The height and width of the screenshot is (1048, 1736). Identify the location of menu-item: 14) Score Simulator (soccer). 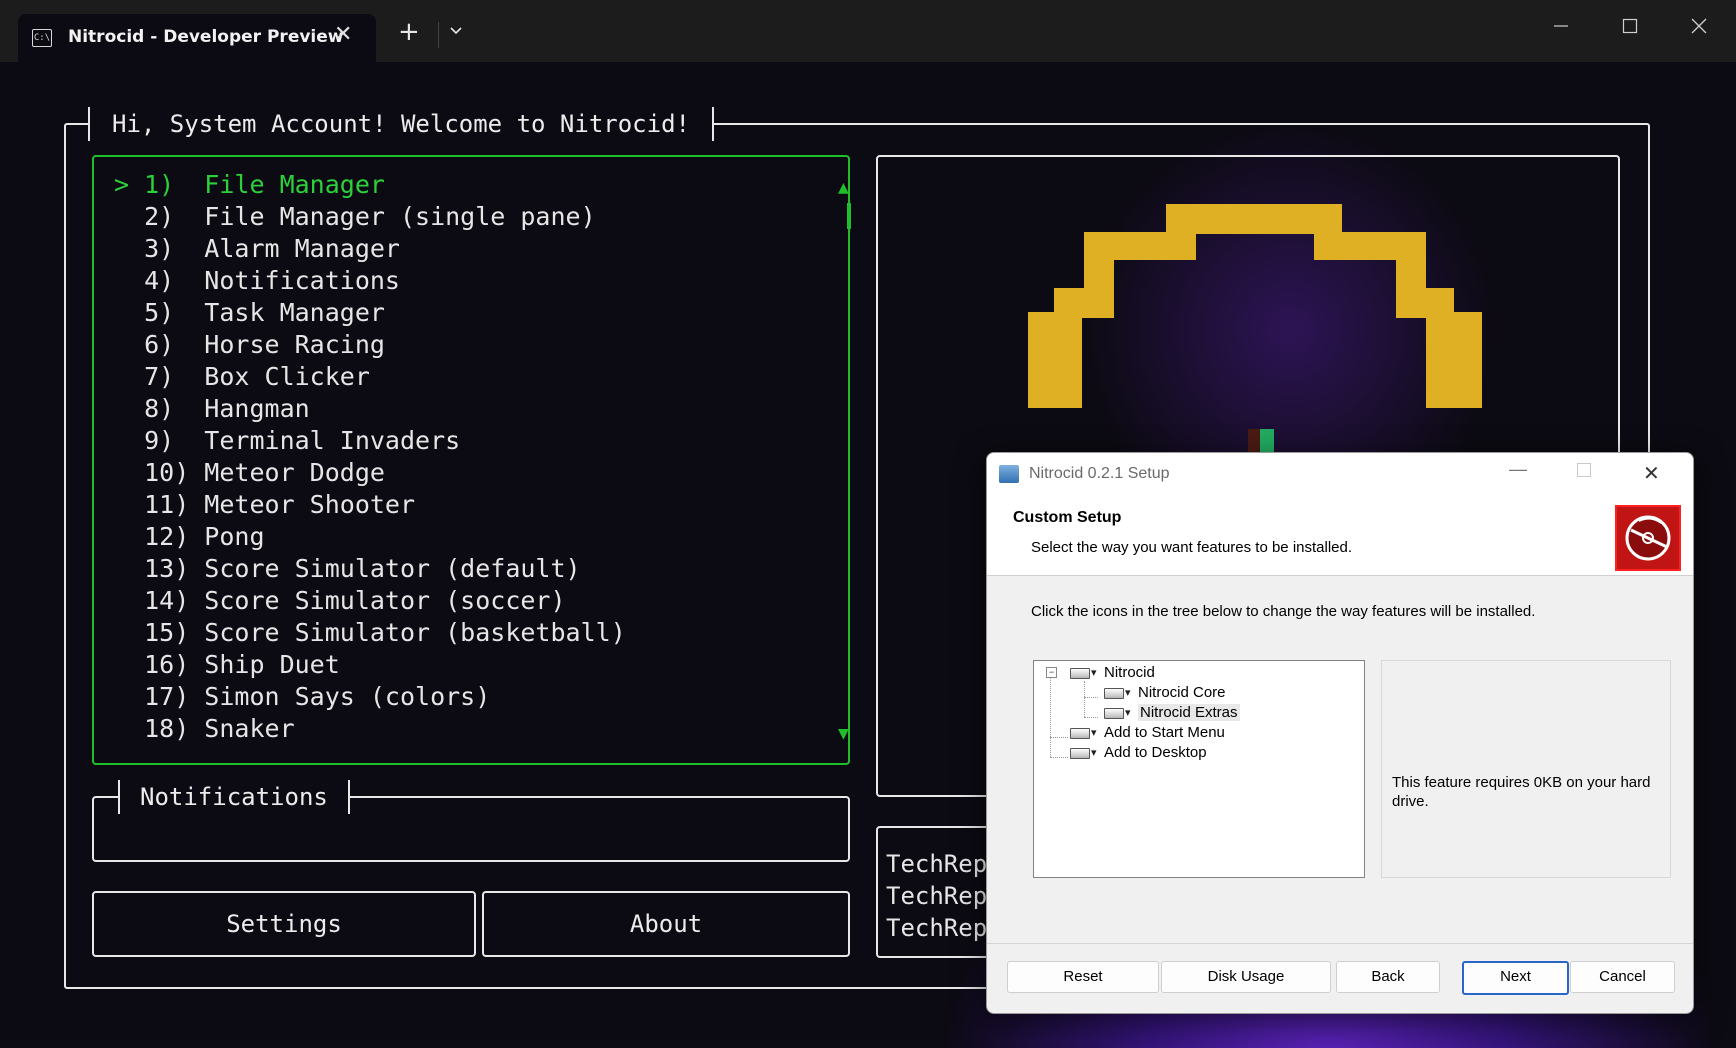
(339, 601).